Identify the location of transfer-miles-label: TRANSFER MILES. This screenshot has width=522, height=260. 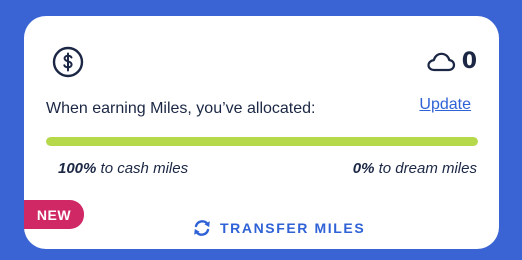
(293, 228).